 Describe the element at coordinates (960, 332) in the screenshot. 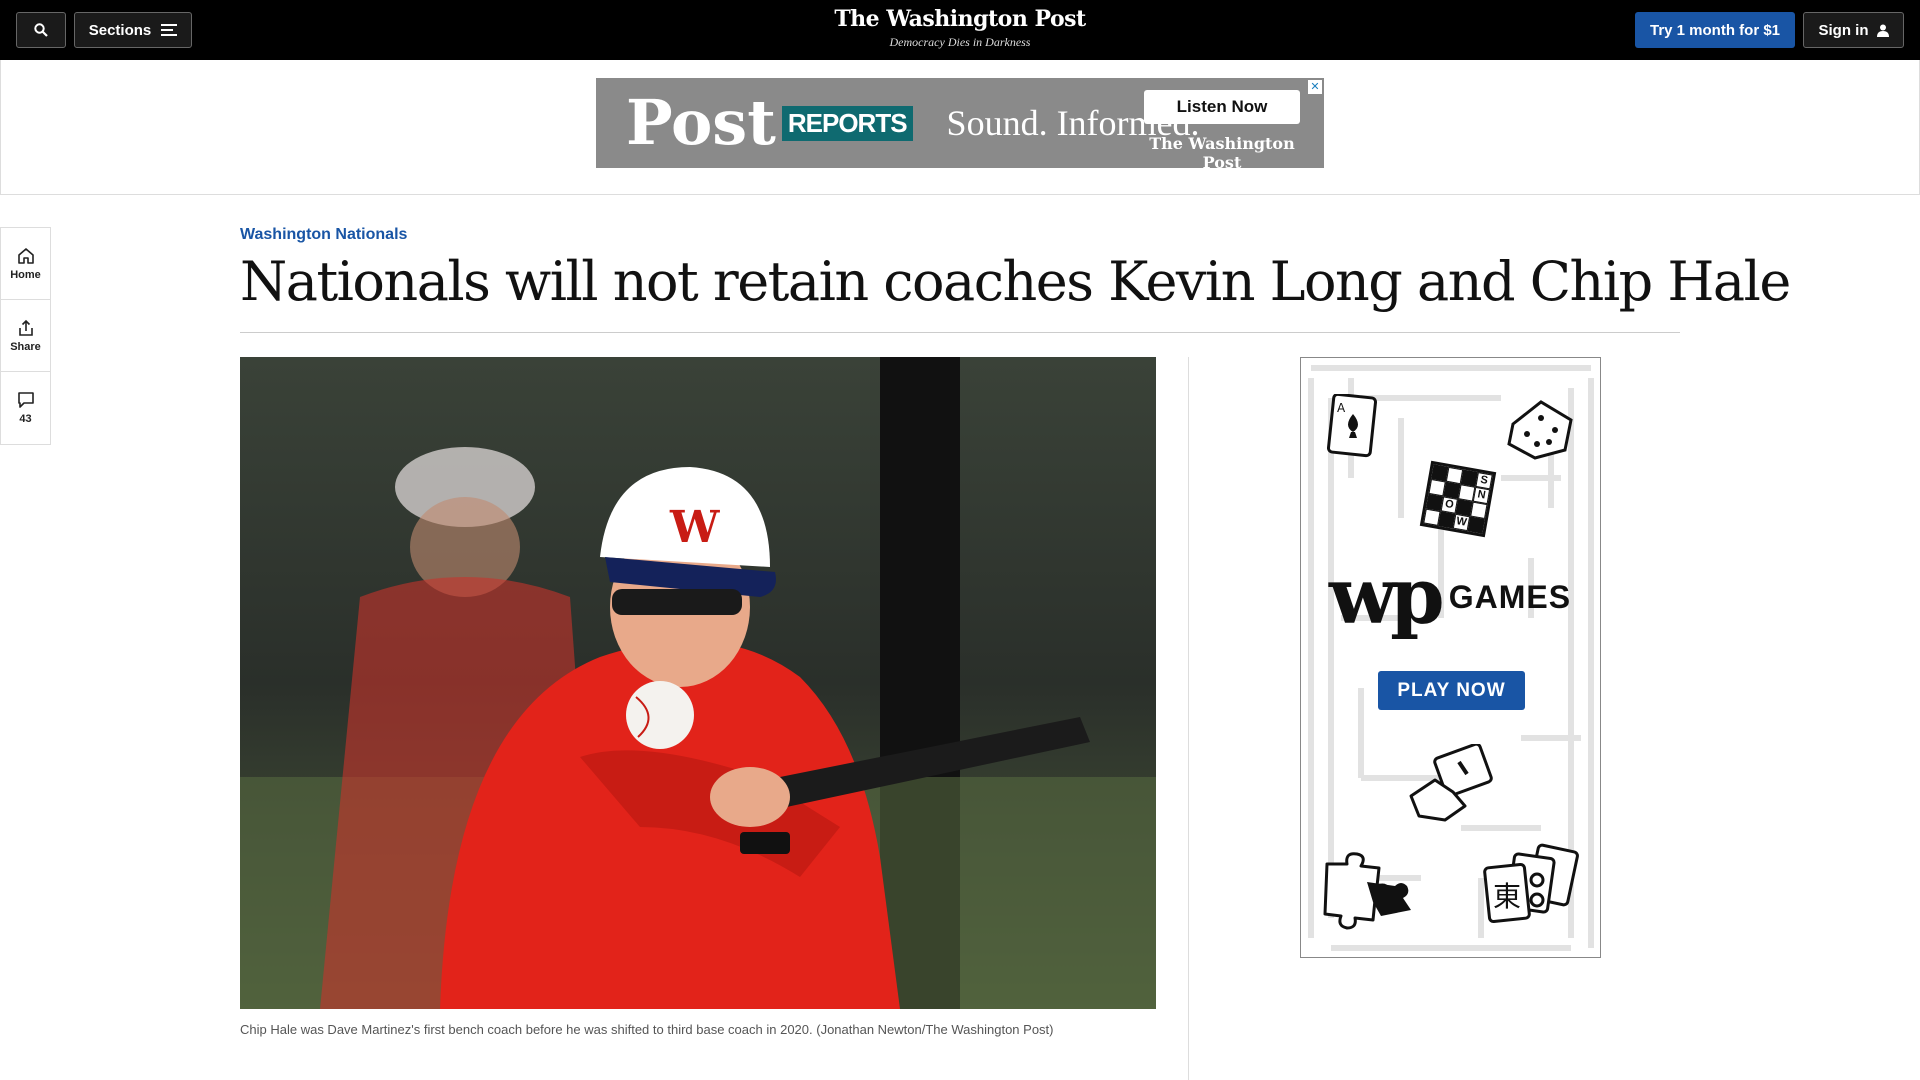

I see `headline-divider` at that location.